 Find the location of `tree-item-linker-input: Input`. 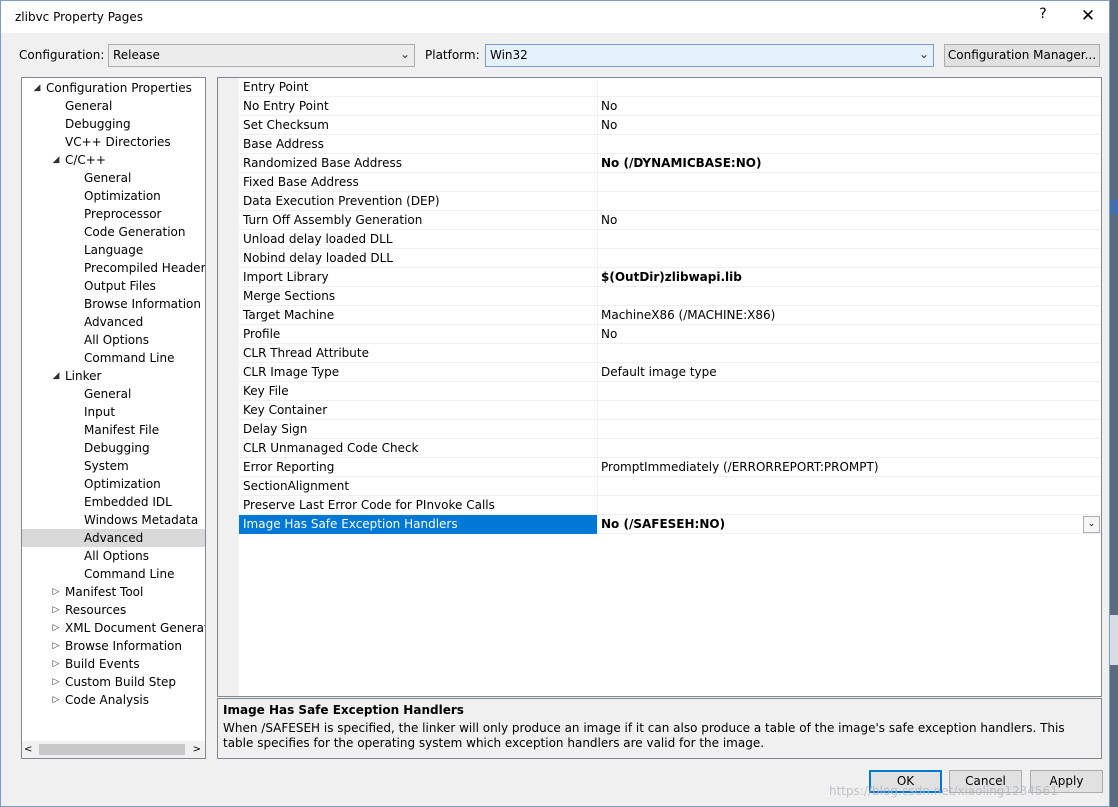

tree-item-linker-input: Input is located at coordinates (113, 412).